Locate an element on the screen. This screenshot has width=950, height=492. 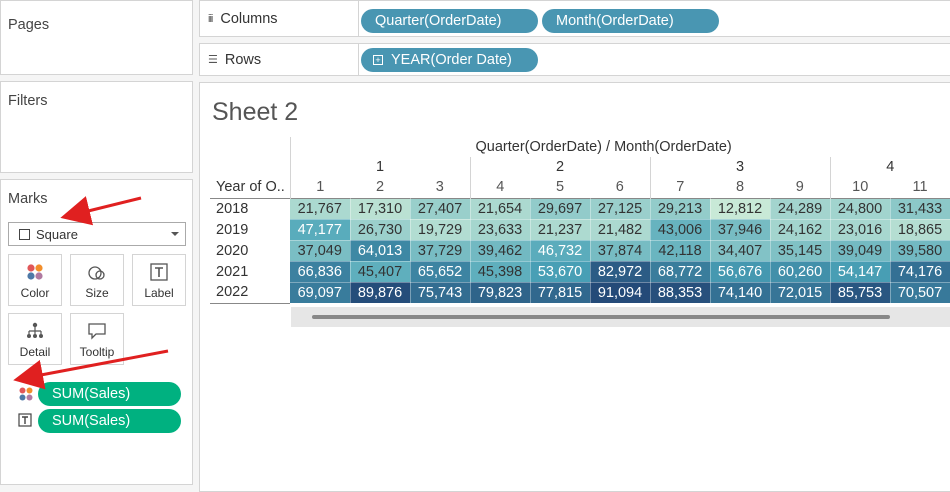
rows-label: Rows is located at coordinates (243, 59).